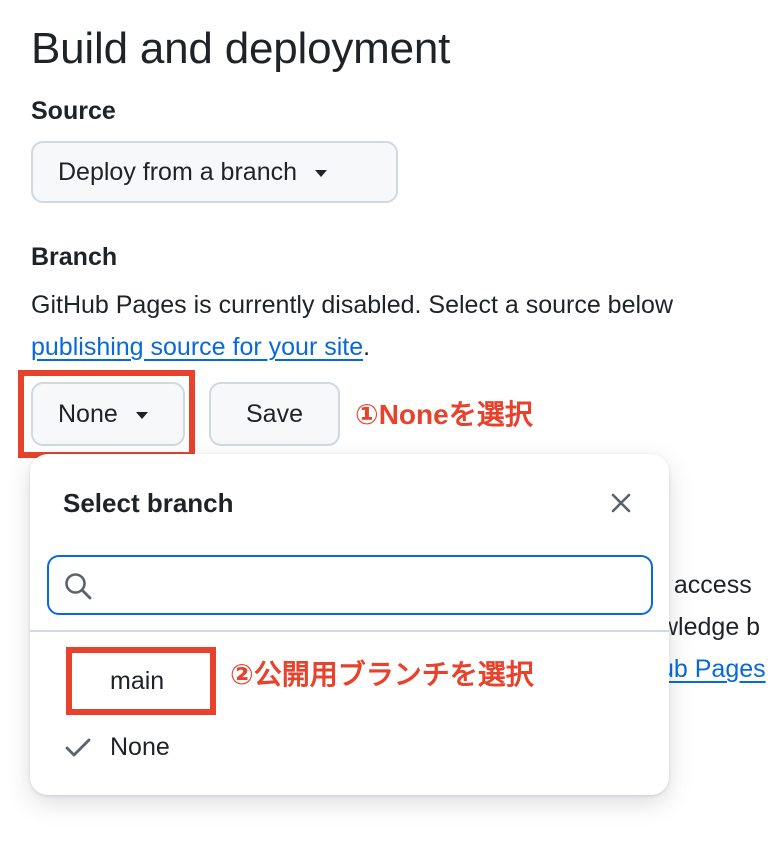 The image size is (768, 856). Describe the element at coordinates (74, 257) in the screenshot. I see `branch-label: Branch` at that location.